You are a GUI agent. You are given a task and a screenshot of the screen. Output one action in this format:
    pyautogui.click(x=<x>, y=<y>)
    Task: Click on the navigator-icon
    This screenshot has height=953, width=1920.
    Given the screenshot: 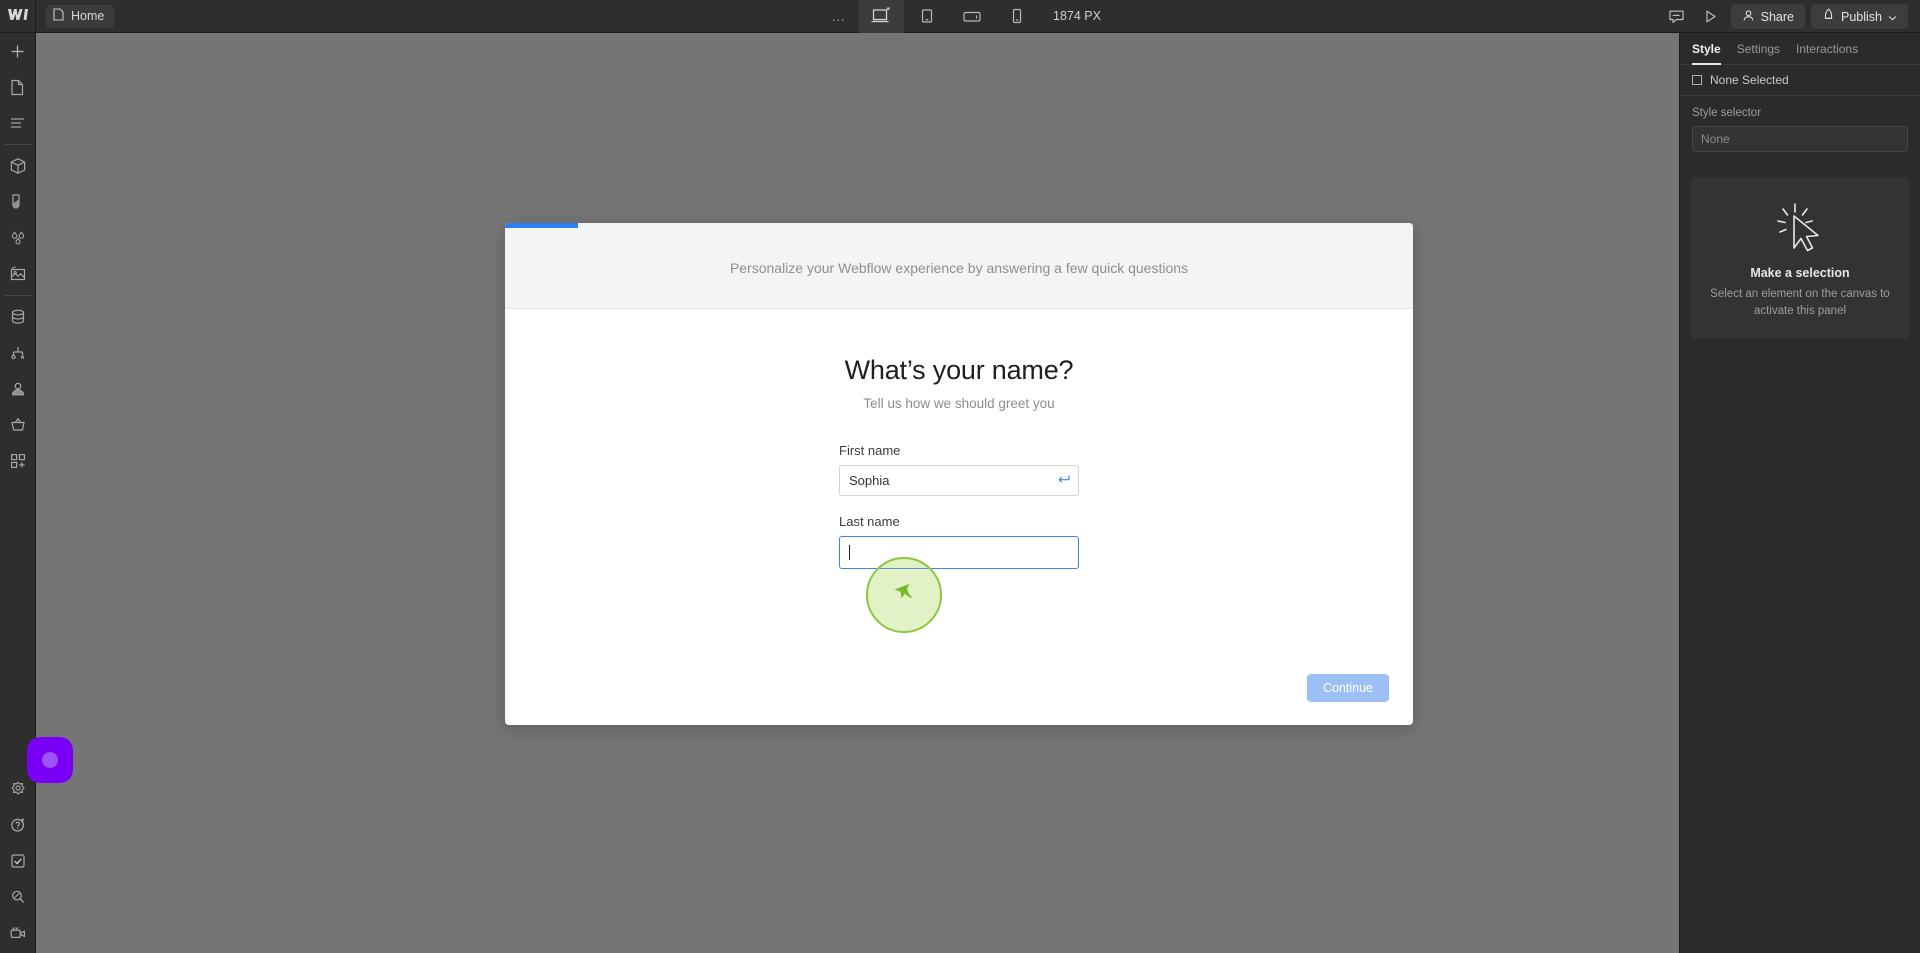 What is the action you would take?
    pyautogui.click(x=17, y=123)
    